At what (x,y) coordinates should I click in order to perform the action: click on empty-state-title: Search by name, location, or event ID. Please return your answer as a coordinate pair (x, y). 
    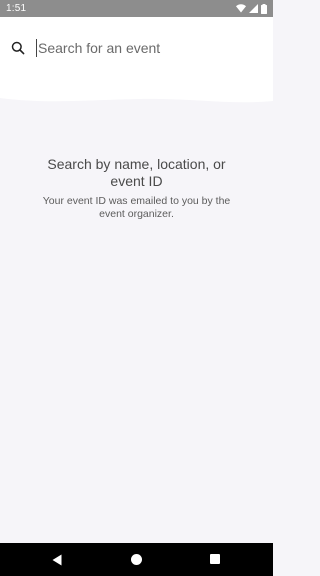
    Looking at the image, I should click on (136, 172).